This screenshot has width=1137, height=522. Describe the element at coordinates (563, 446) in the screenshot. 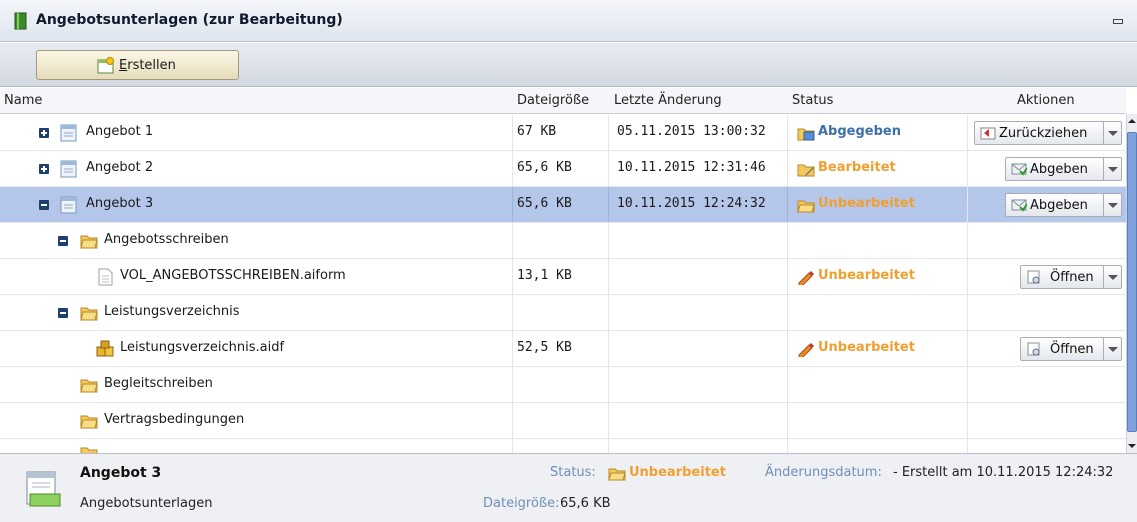

I see `table-row-partial` at that location.